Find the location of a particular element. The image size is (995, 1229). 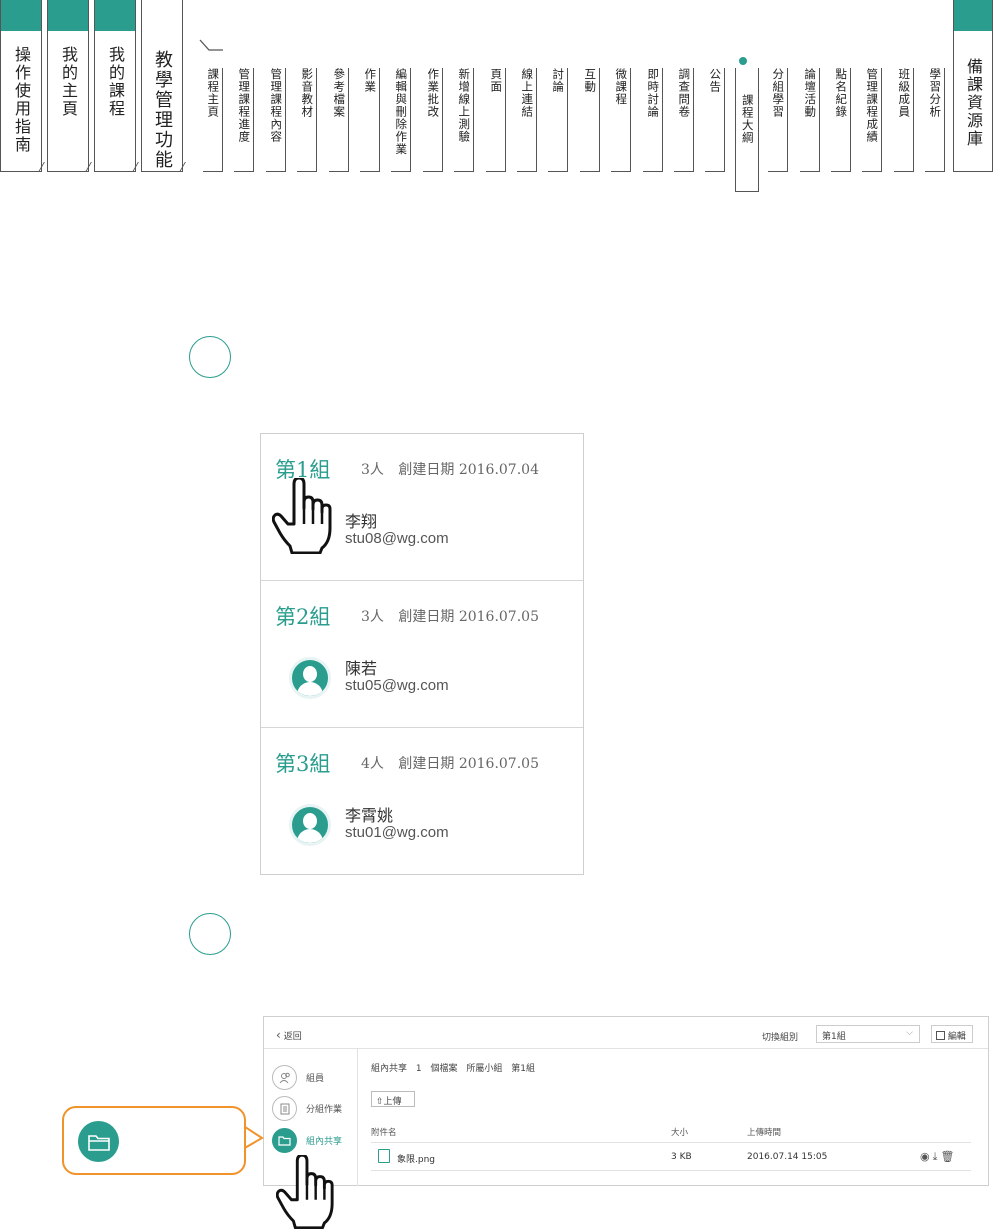

sub-tab-item: 管理課程成績 is located at coordinates (872, 120).